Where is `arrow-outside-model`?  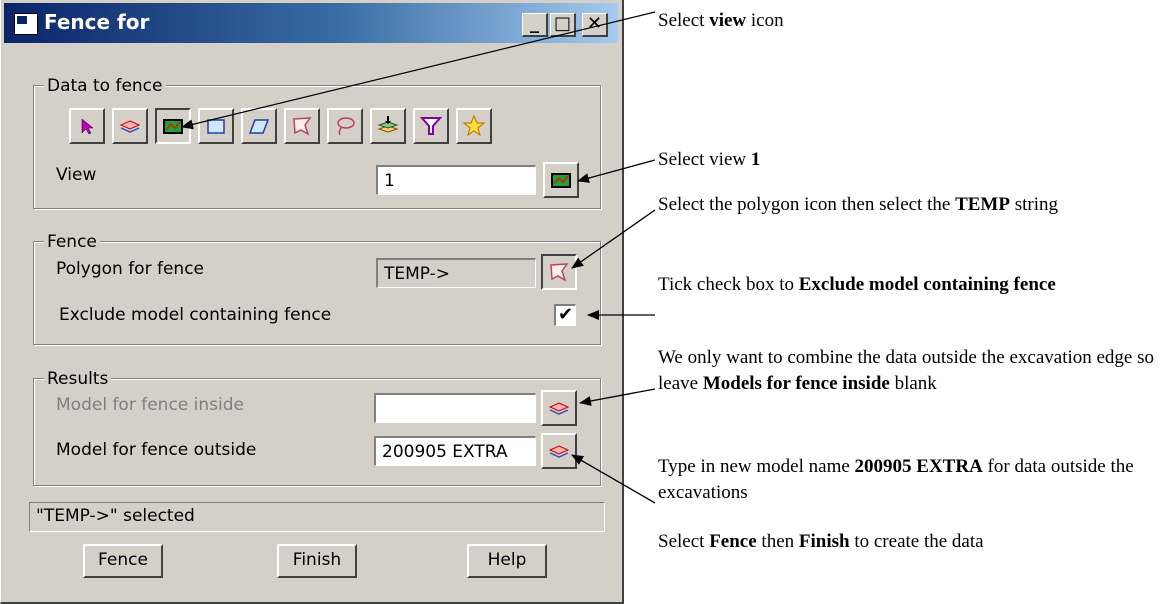 arrow-outside-model is located at coordinates (613, 479).